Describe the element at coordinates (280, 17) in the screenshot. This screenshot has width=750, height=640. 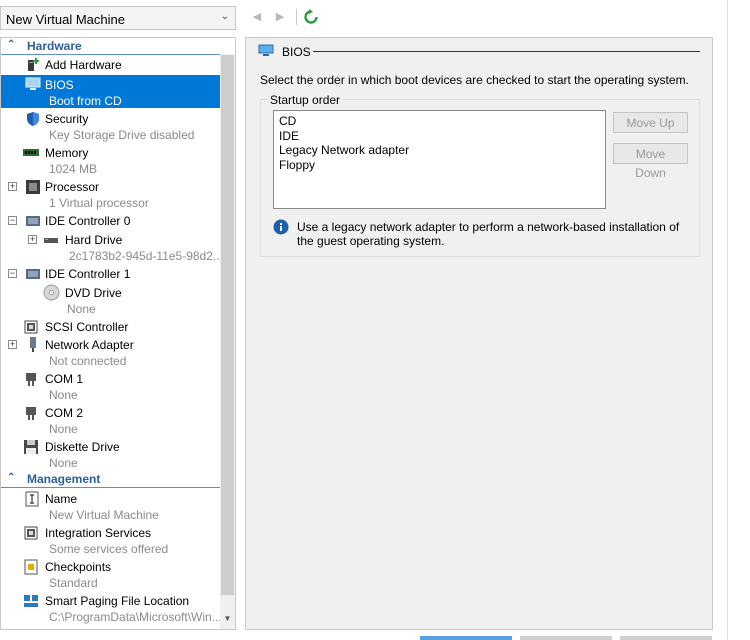
I see `forward-arrow-icon: ▶` at that location.